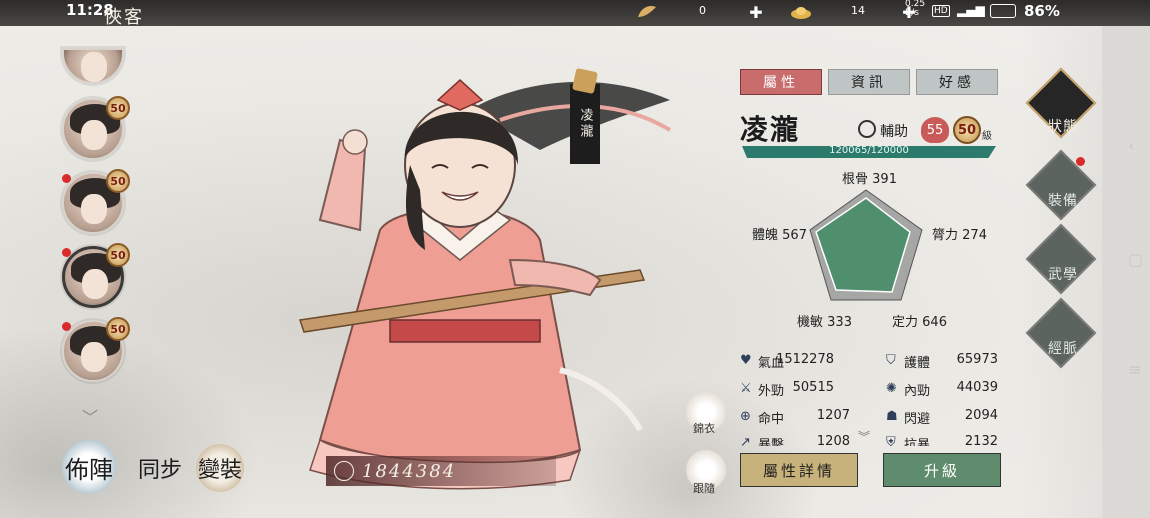 The image size is (1150, 518). I want to click on tab-affection: 好感, so click(957, 82).